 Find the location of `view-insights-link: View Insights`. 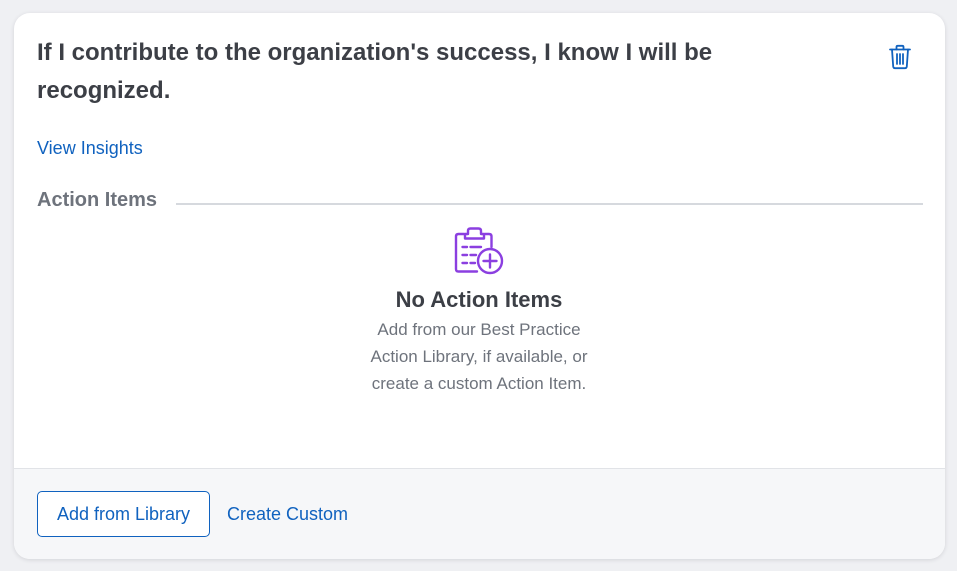

view-insights-link: View Insights is located at coordinates (90, 148).